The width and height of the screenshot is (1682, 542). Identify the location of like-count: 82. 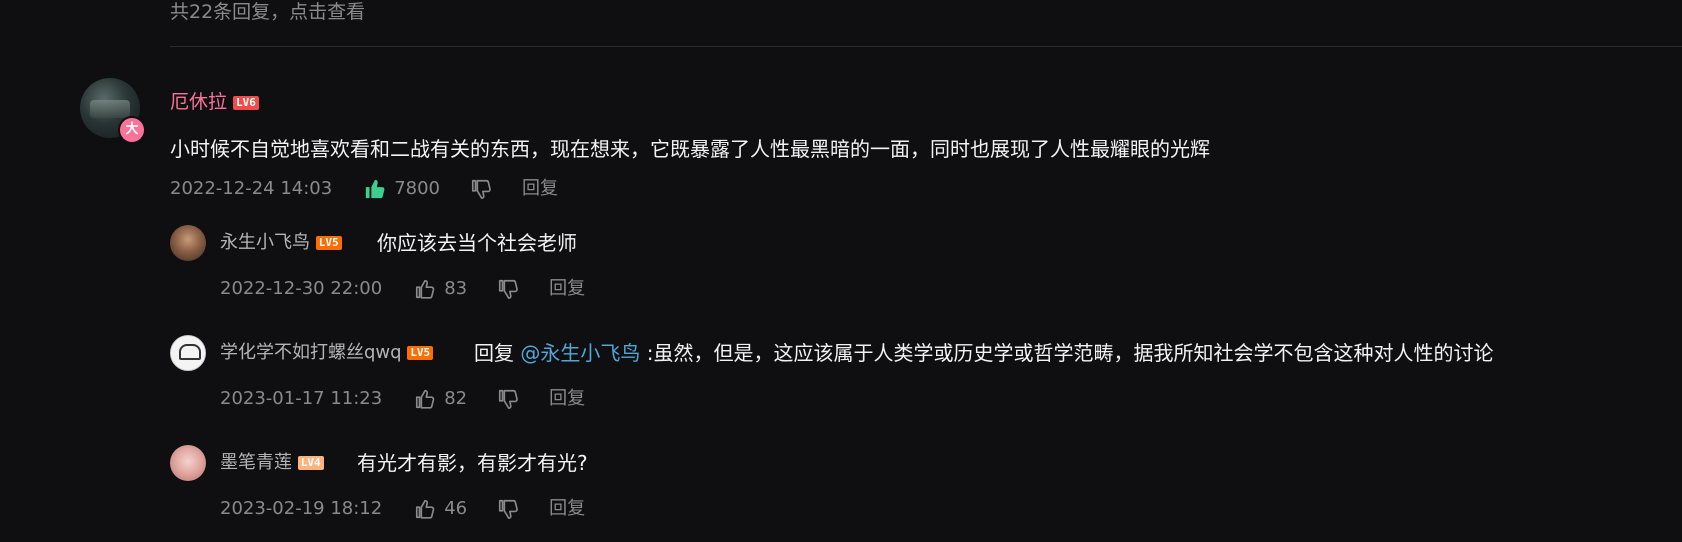
(456, 398).